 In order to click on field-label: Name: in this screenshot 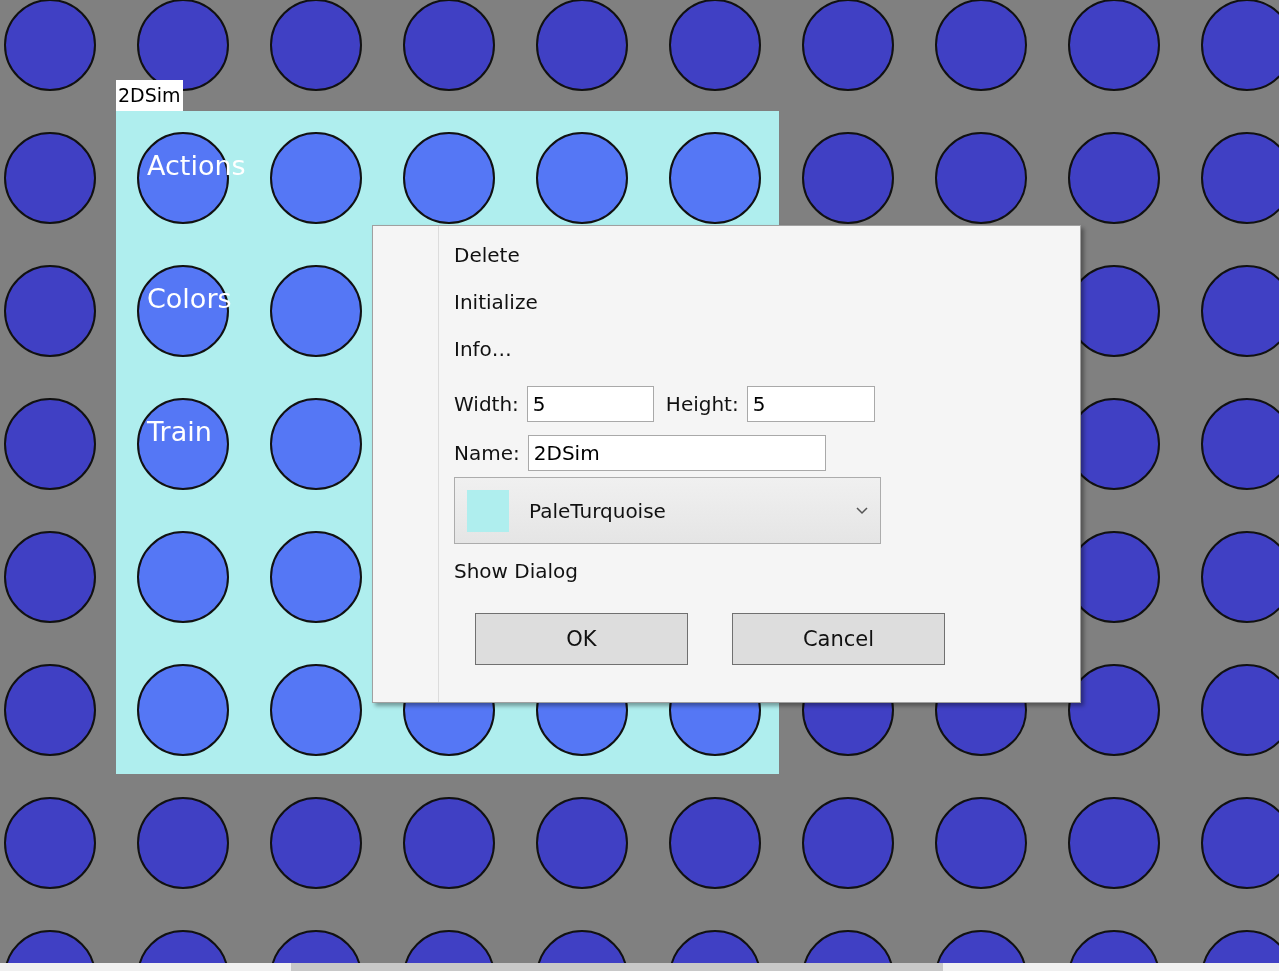, I will do `click(487, 453)`.